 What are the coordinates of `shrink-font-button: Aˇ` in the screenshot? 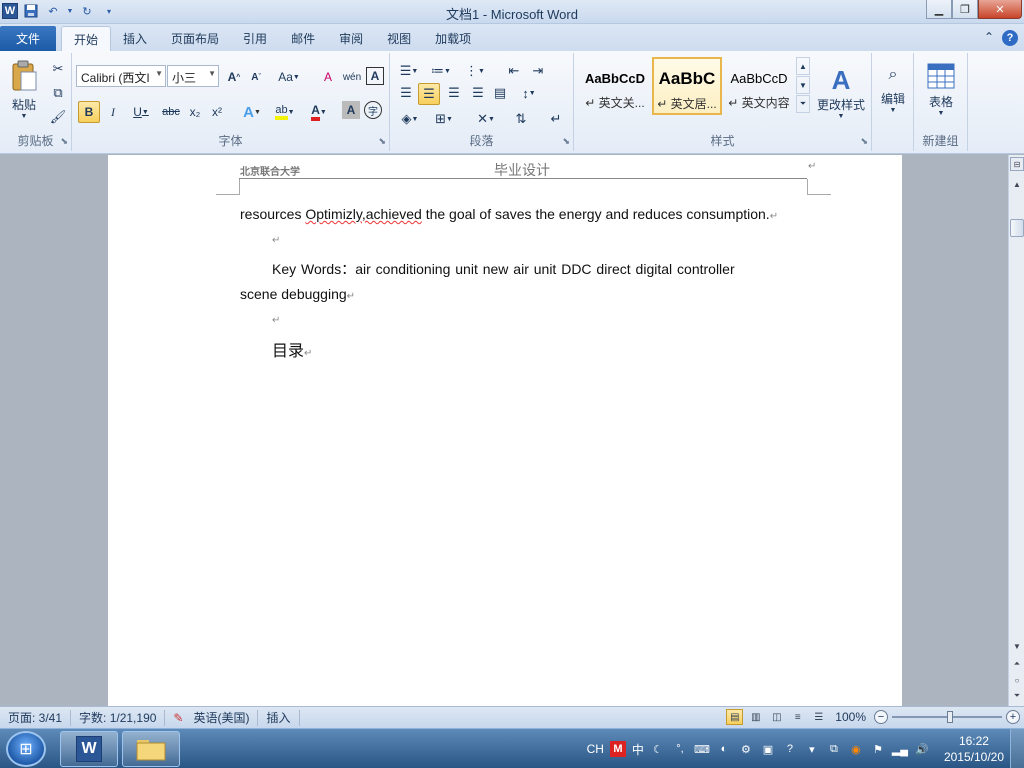 It's located at (256, 77).